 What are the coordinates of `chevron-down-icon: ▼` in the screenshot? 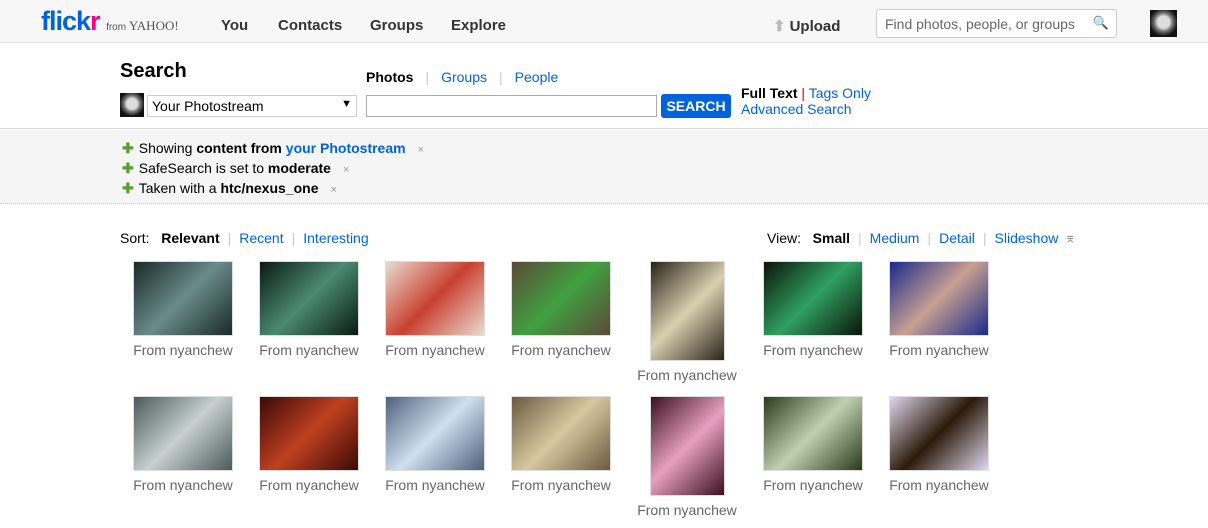 It's located at (346, 104).